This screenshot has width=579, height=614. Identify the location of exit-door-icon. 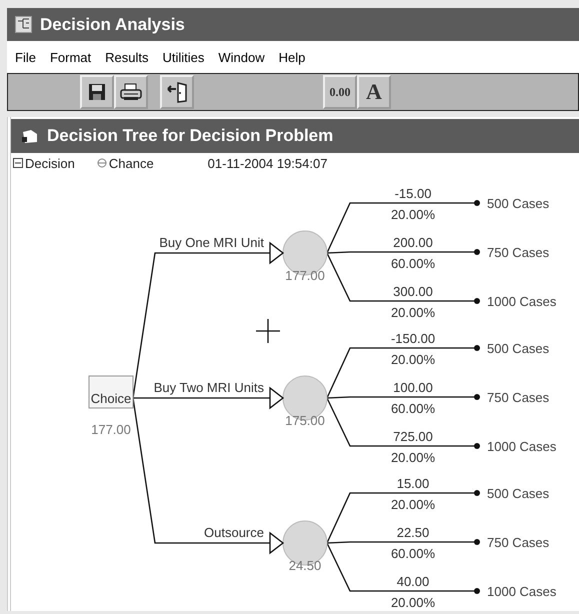
(177, 92).